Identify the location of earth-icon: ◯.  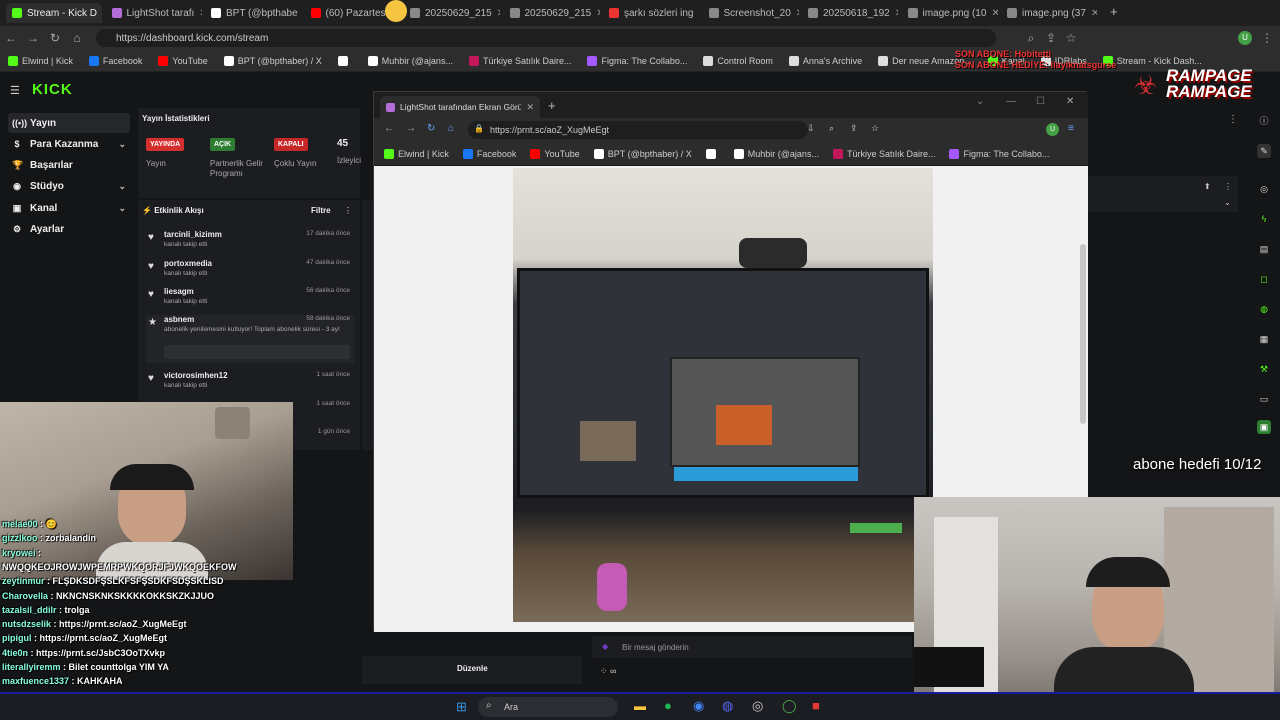
(789, 706).